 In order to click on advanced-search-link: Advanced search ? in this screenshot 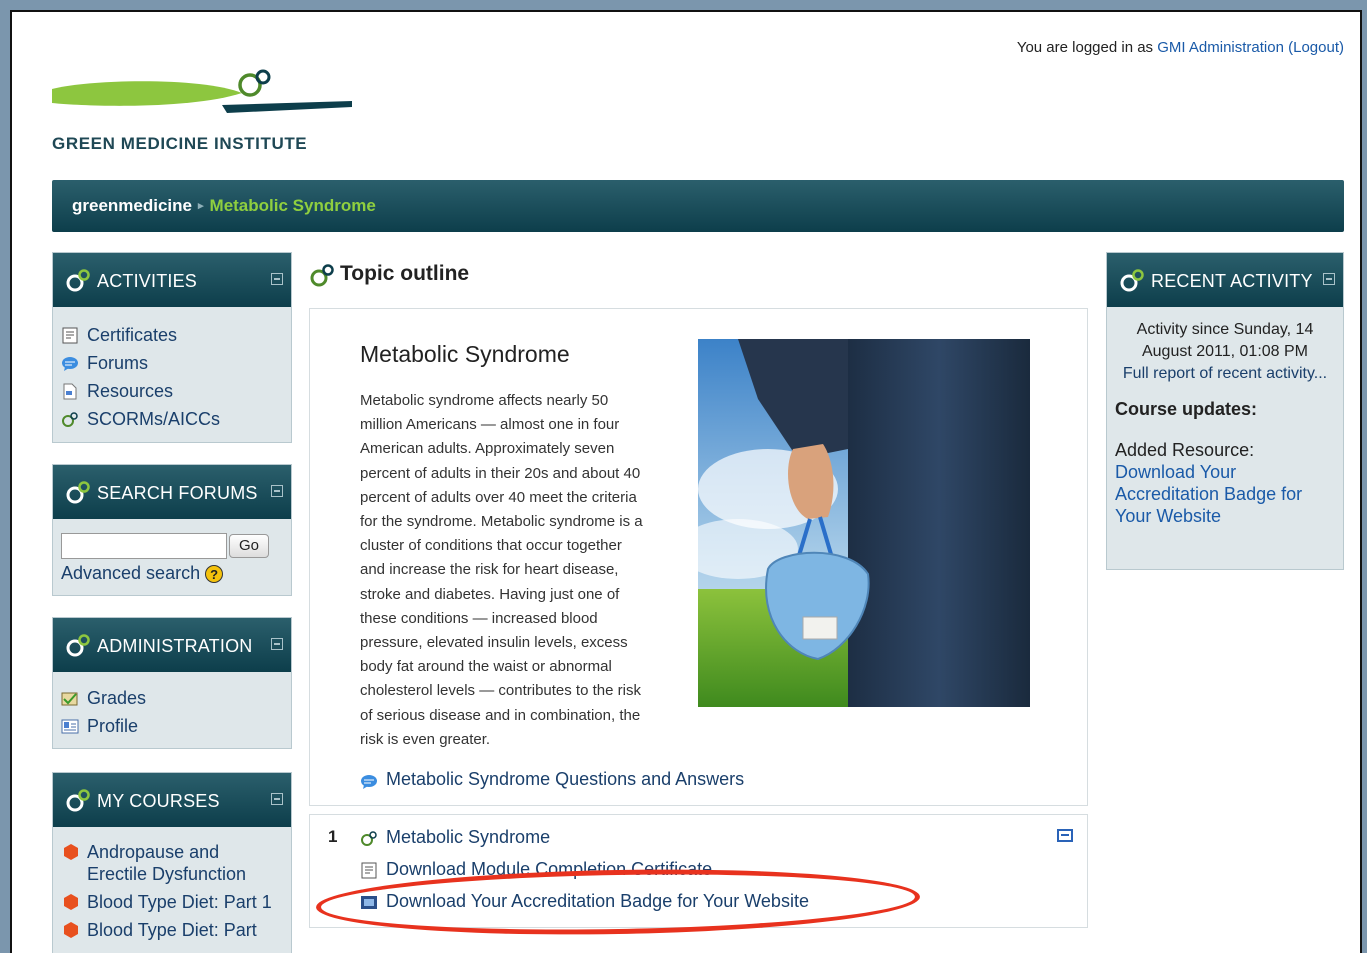, I will do `click(172, 573)`.